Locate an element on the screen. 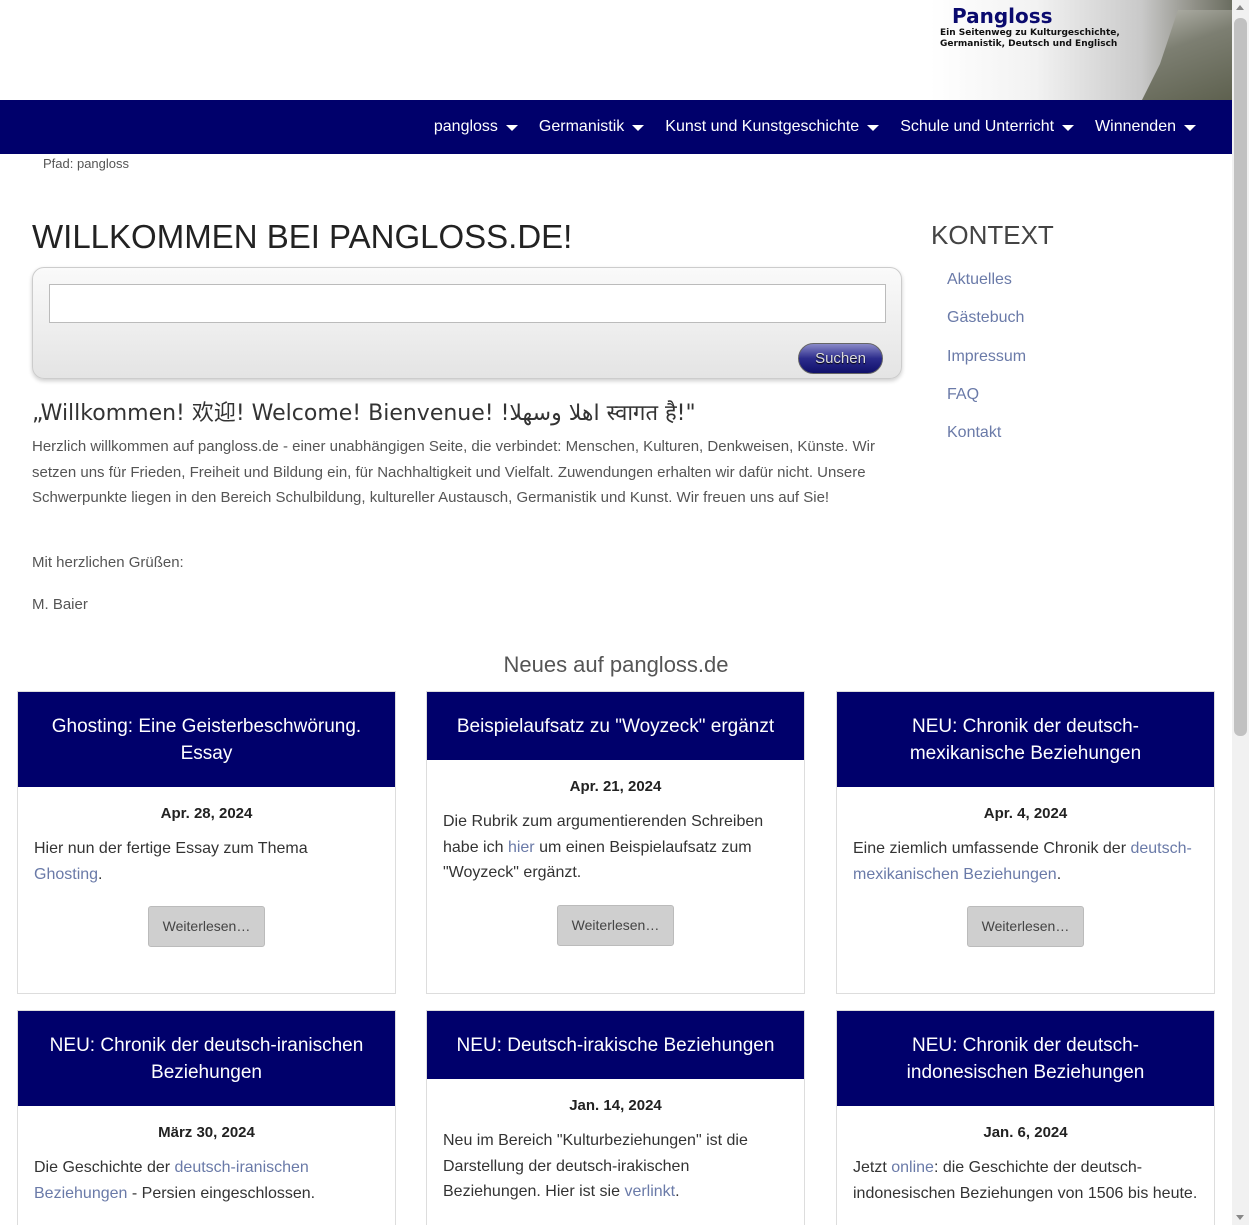 The width and height of the screenshot is (1249, 1225). logo-subtitle-line1: Ein Seitenweg zu Kulturgeschichte, is located at coordinates (1030, 33).